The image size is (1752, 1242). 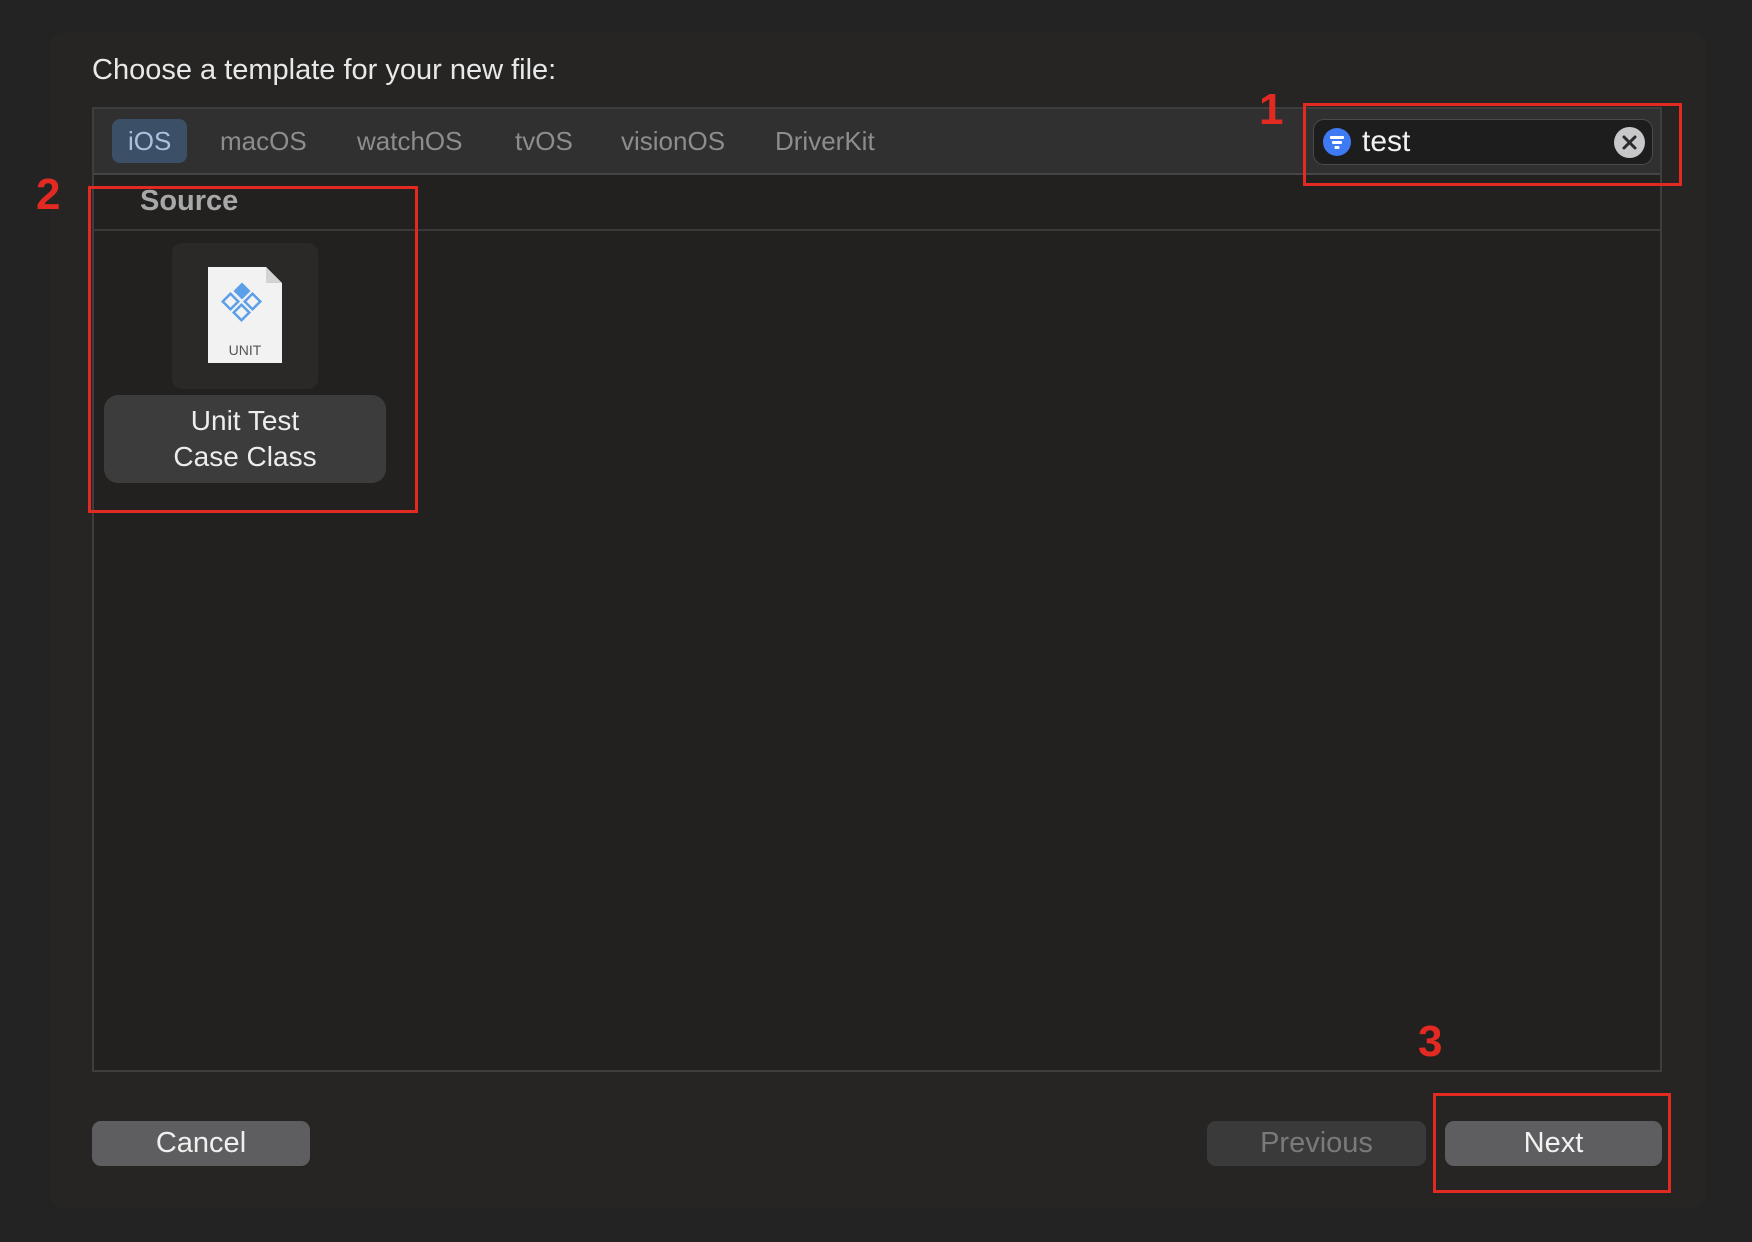 I want to click on tab-ios: iOS, so click(x=150, y=141).